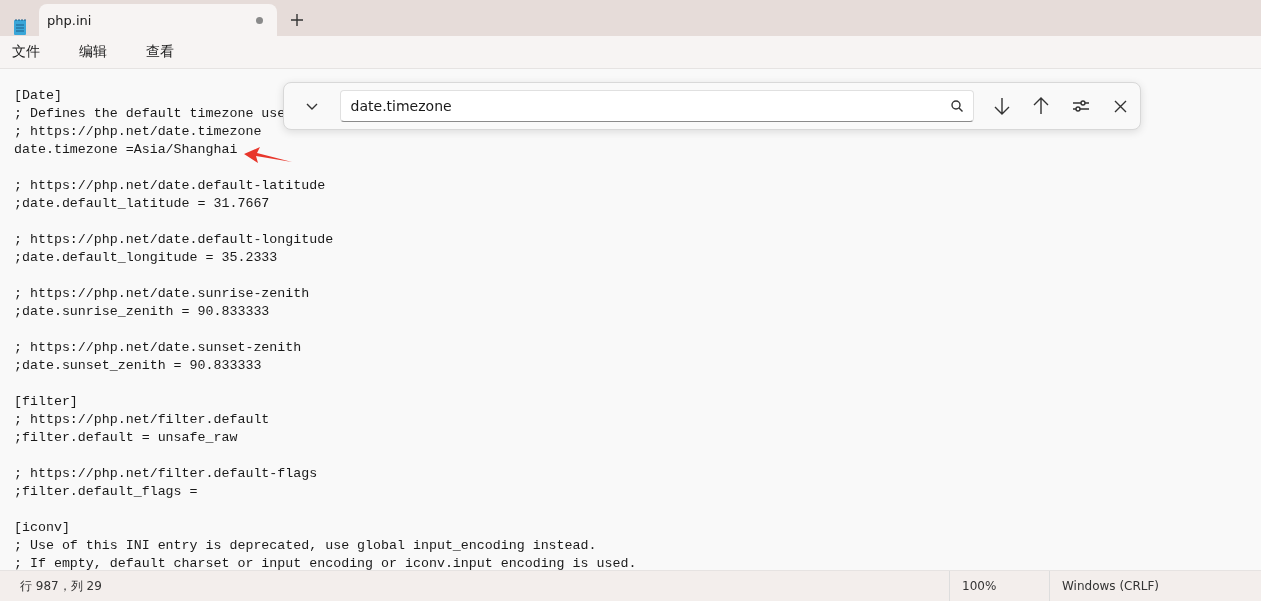 The height and width of the screenshot is (601, 1261). Describe the element at coordinates (979, 586) in the screenshot. I see `zoom-level: 100%` at that location.